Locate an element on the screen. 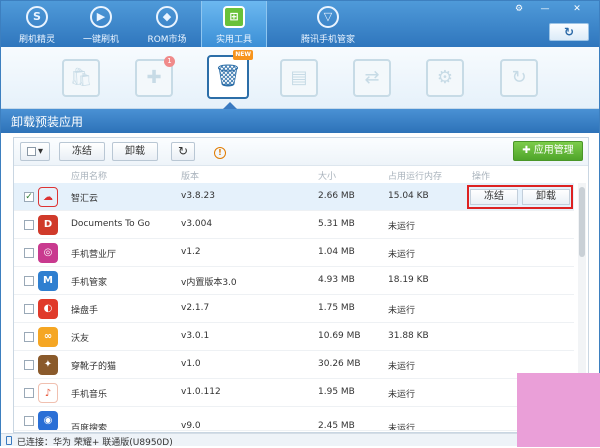  phone-icon is located at coordinates (9, 440).